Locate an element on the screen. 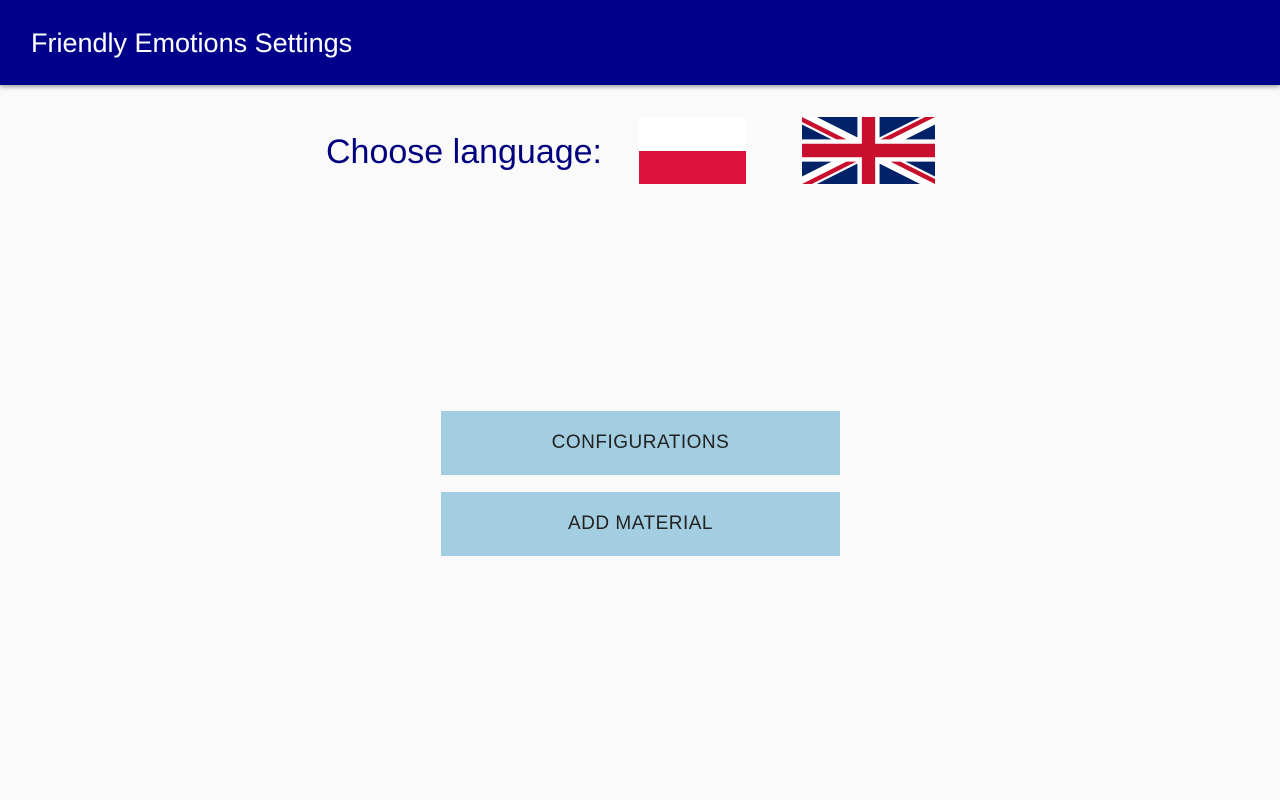 The width and height of the screenshot is (1280, 800). configurations-button: CONFIGURATIONS is located at coordinates (640, 443).